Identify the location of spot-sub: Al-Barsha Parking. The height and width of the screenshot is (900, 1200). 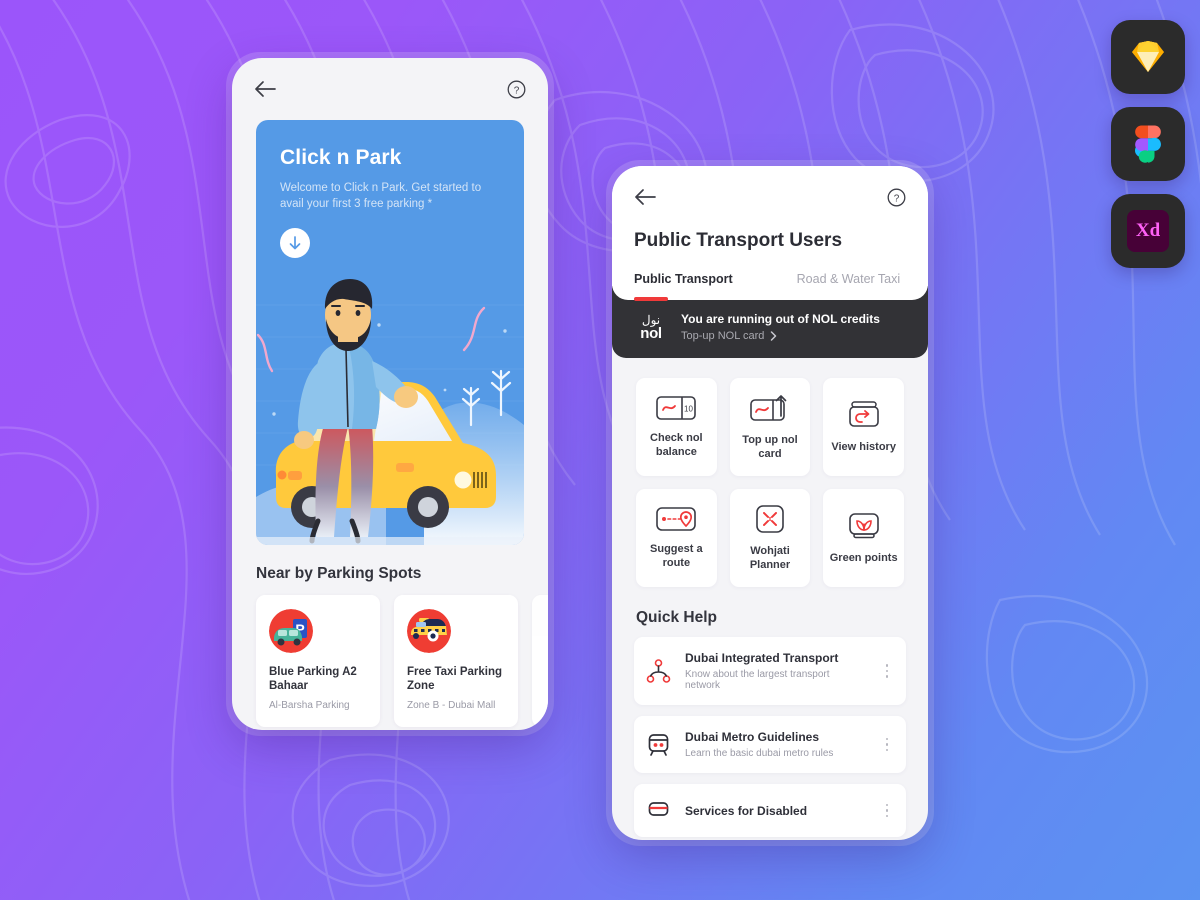
(309, 705).